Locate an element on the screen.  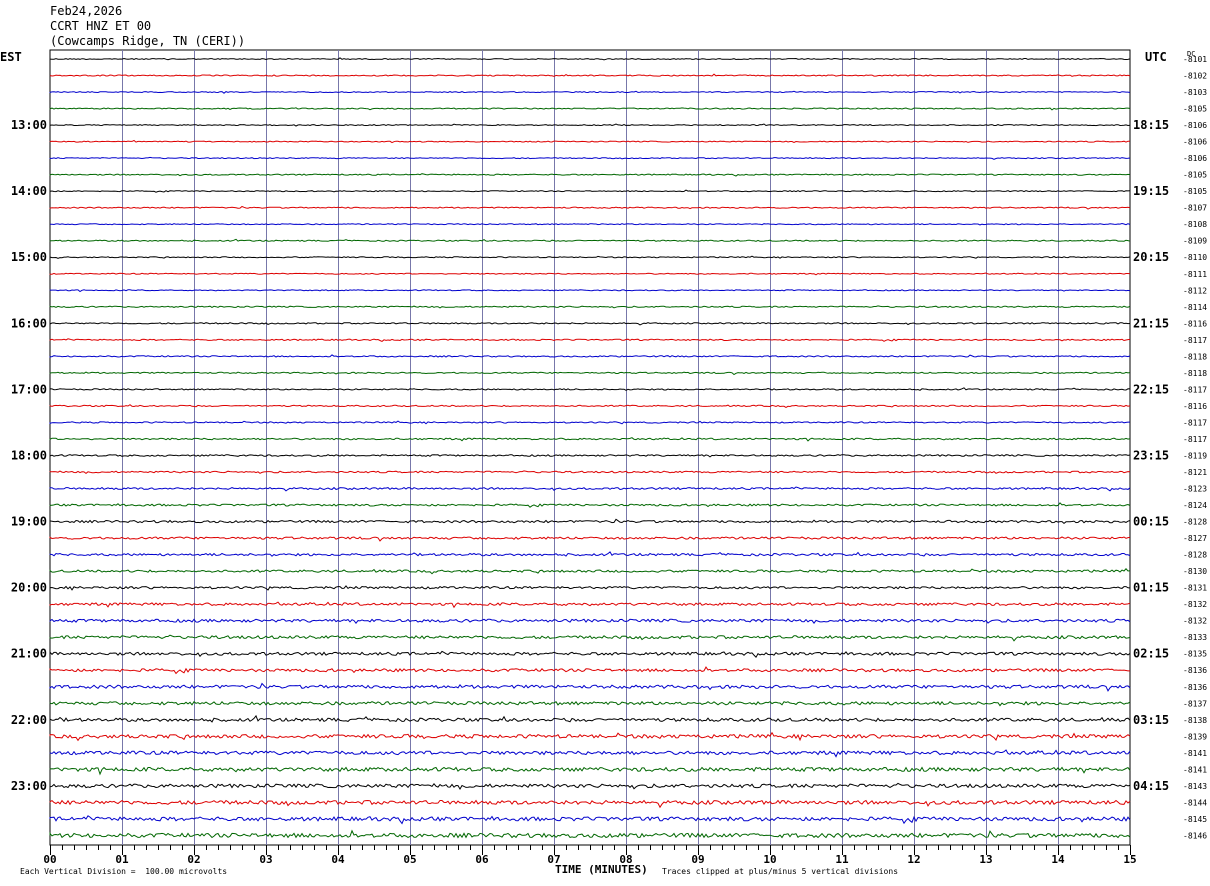
dc-offset-label: -8123 is located at coordinates (1195, 489).